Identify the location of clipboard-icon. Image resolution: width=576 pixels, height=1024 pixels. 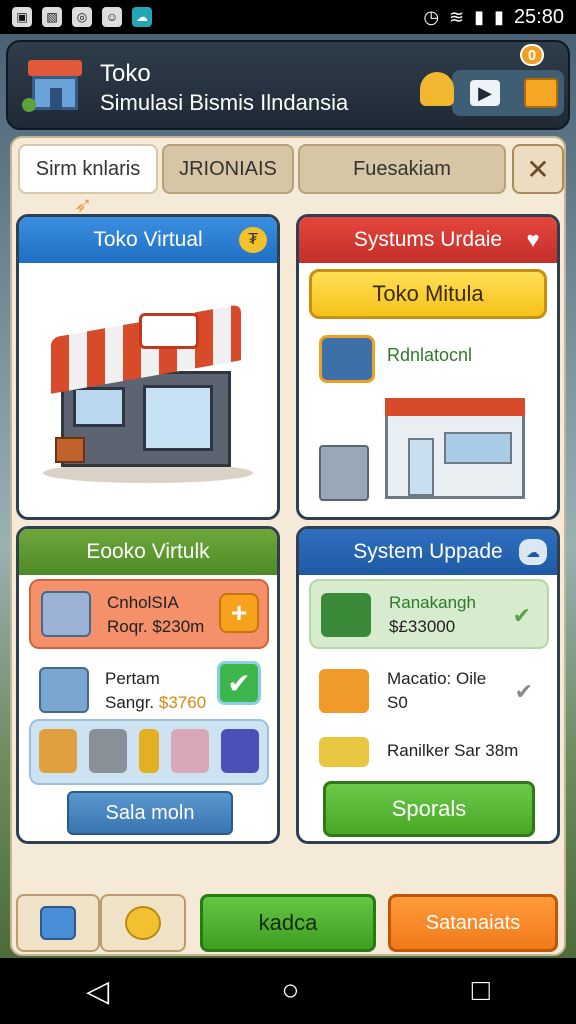
(58, 923).